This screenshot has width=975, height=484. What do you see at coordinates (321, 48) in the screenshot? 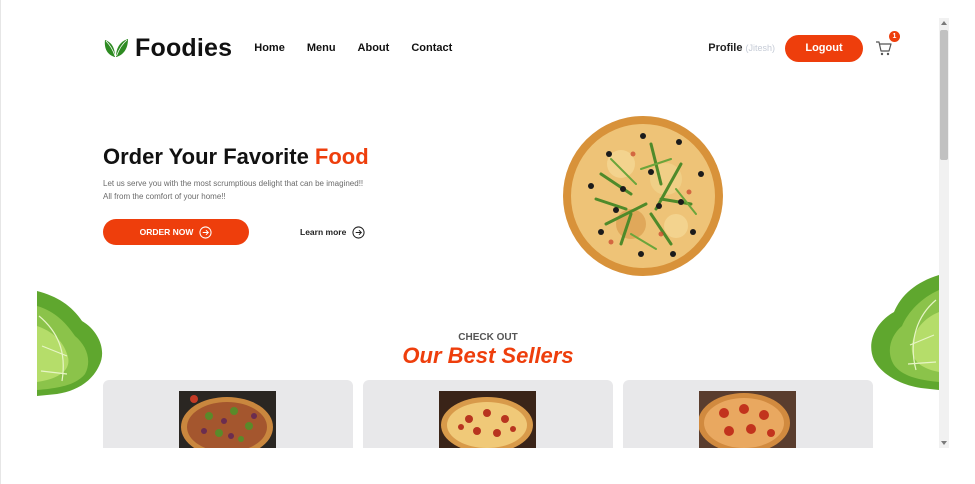
I see `nav-link-menu: Menu` at bounding box center [321, 48].